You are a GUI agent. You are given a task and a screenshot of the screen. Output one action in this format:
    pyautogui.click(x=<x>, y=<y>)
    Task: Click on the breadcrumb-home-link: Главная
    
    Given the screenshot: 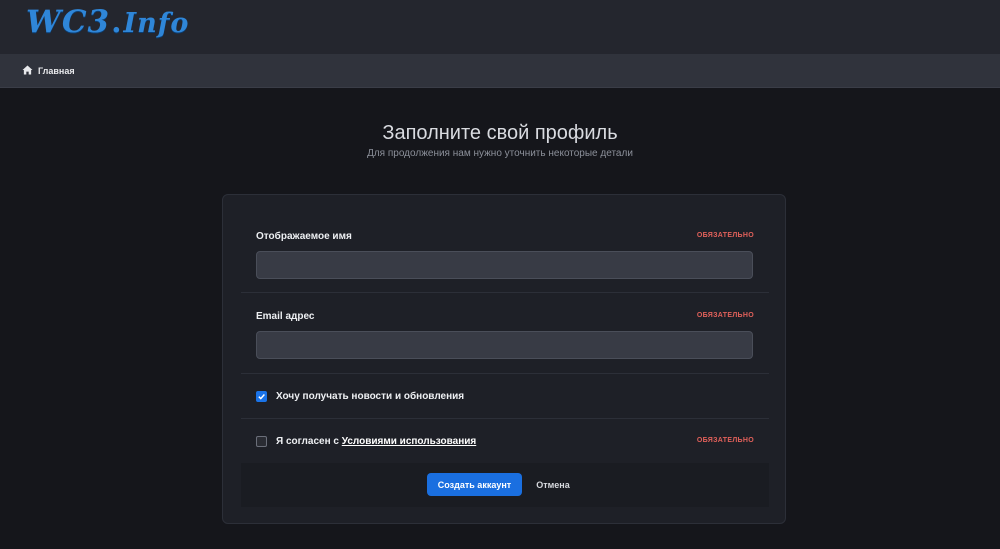 What is the action you would take?
    pyautogui.click(x=48, y=70)
    